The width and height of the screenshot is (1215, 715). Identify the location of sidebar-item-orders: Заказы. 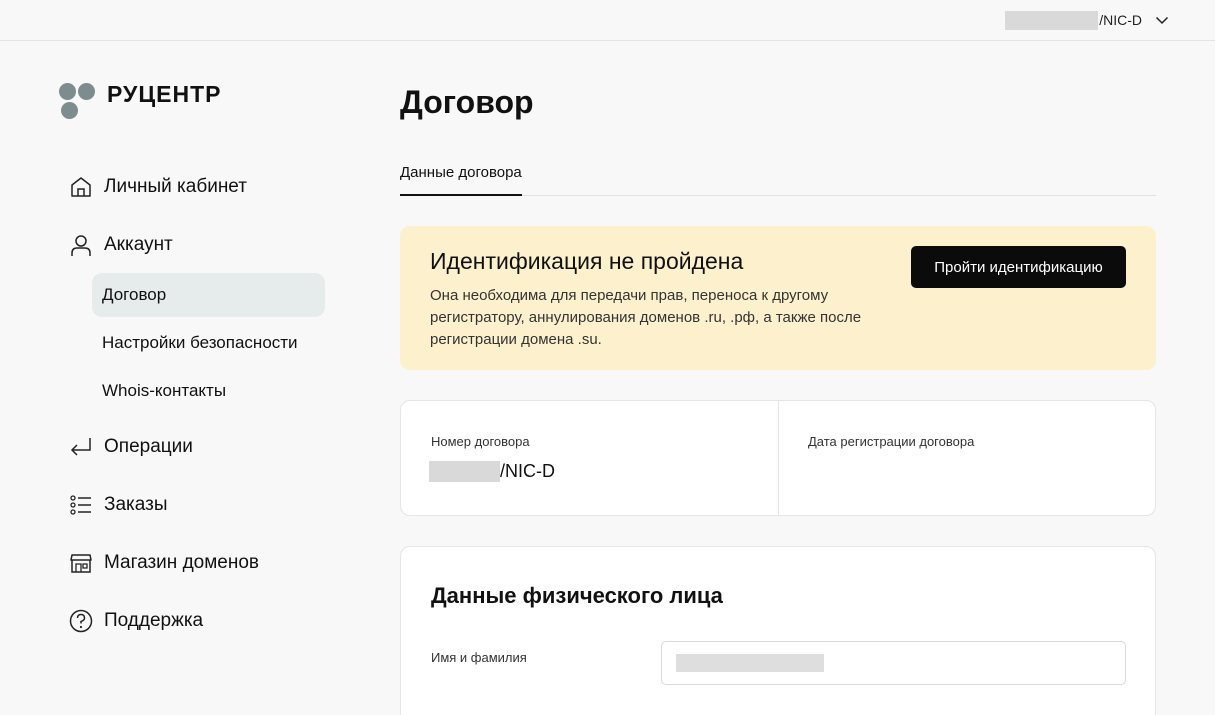
(118, 505).